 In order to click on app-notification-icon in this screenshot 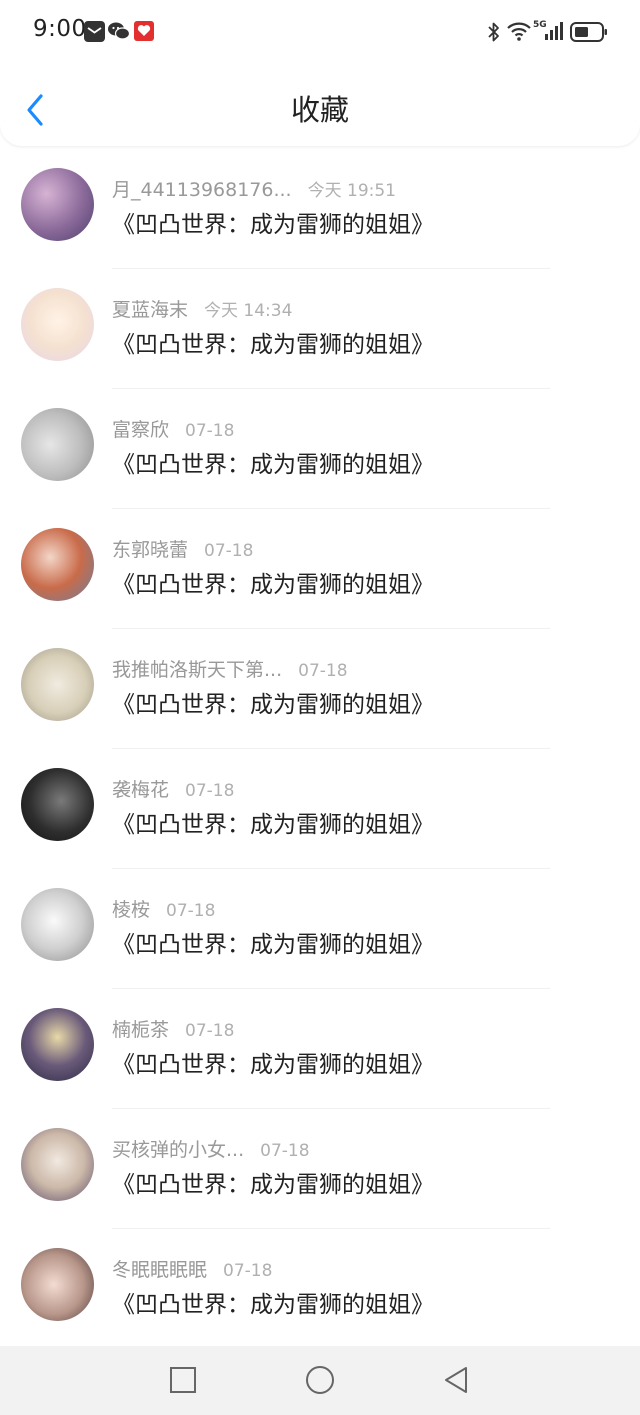, I will do `click(144, 31)`.